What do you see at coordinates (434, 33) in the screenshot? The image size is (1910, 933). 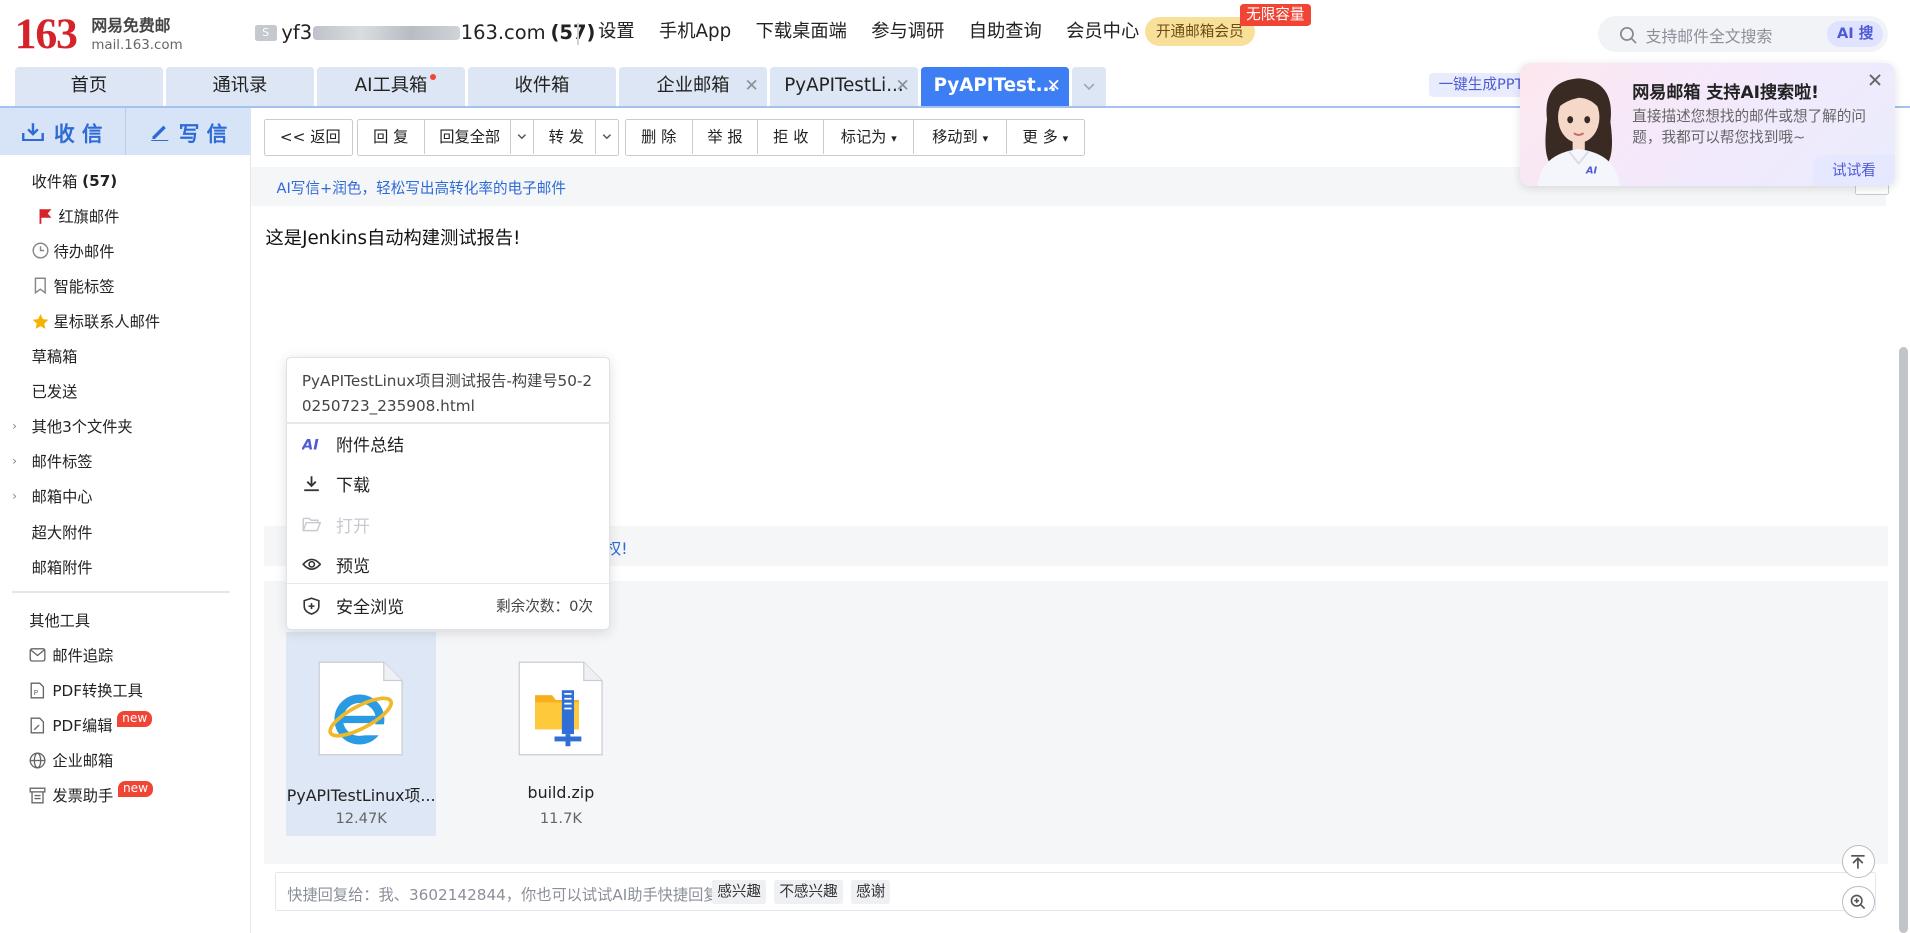 I see `account-switcher: S yf3 163.com (57)` at bounding box center [434, 33].